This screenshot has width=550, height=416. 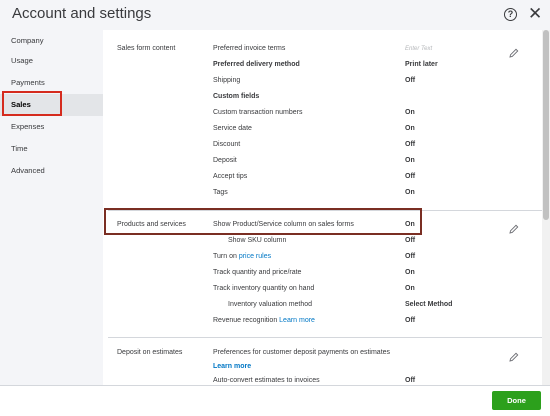 I want to click on row-label-custom-transaction-numbers: Custom transaction numbers, so click(x=258, y=112).